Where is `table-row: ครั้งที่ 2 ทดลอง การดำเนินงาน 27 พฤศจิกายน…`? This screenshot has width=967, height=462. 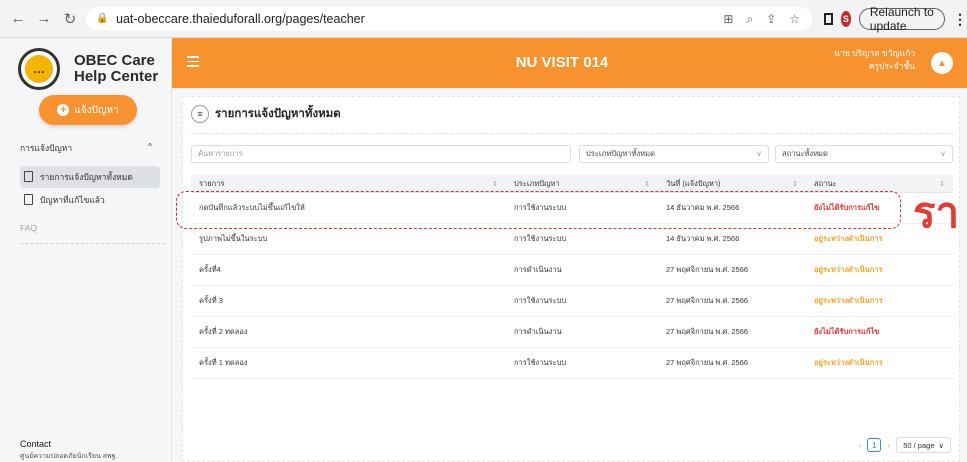
table-row: ครั้งที่ 2 ทดลอง การดำเนินงาน 27 พฤศจิกายน… is located at coordinates (572, 332).